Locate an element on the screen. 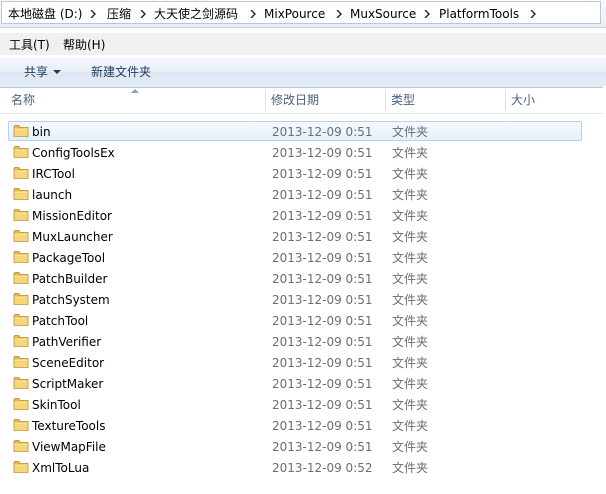 The width and height of the screenshot is (606, 494). share-button: 共享 is located at coordinates (36, 72).